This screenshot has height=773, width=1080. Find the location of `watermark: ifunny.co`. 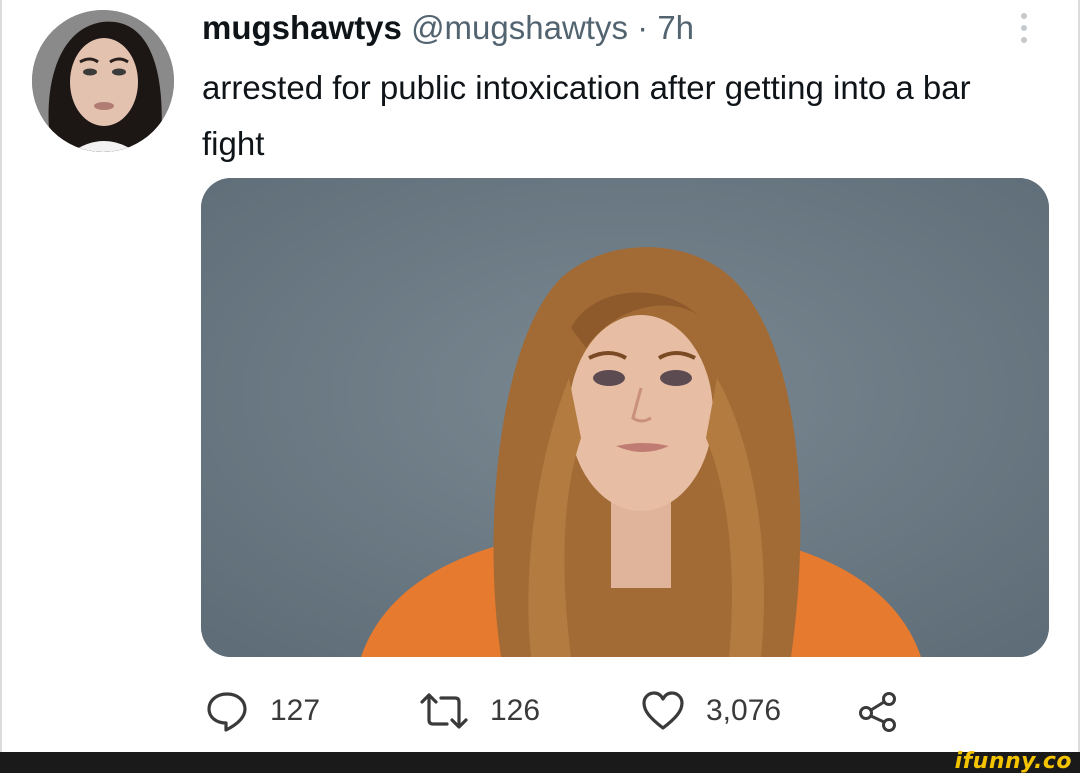

watermark: ifunny.co is located at coordinates (1013, 761).